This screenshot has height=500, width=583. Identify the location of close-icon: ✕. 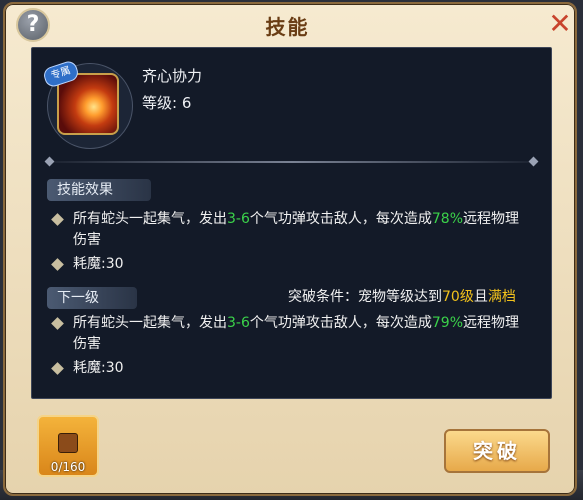
(560, 23).